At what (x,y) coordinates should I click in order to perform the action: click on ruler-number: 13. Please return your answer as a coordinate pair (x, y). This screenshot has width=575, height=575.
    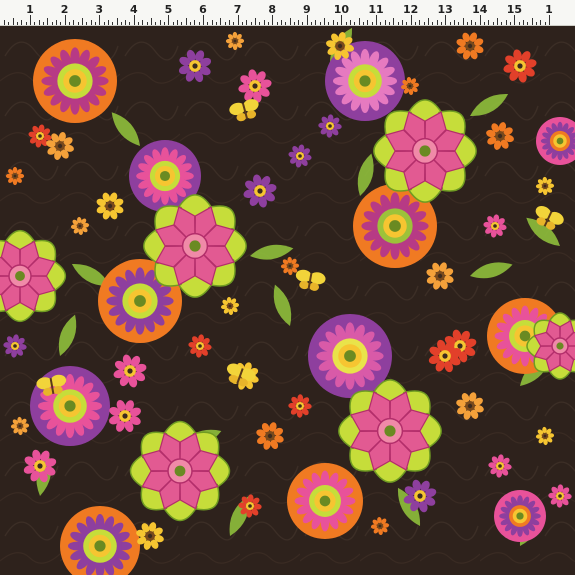
    Looking at the image, I should click on (445, 9).